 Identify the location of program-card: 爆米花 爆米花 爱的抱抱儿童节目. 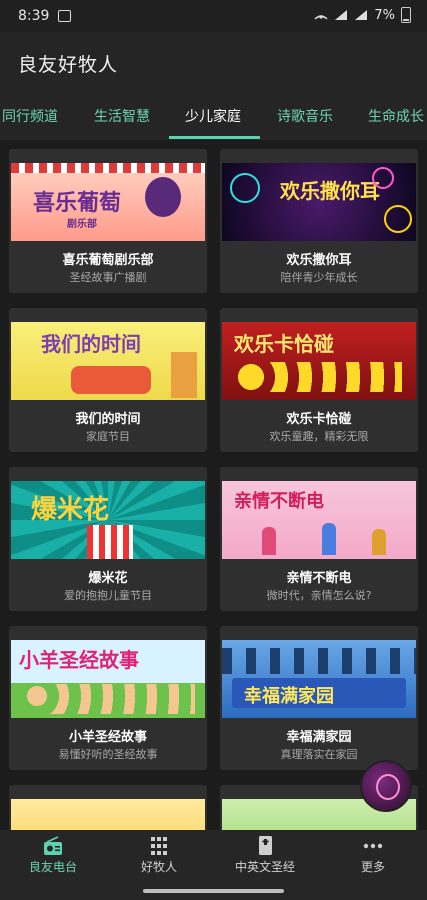
(108, 539).